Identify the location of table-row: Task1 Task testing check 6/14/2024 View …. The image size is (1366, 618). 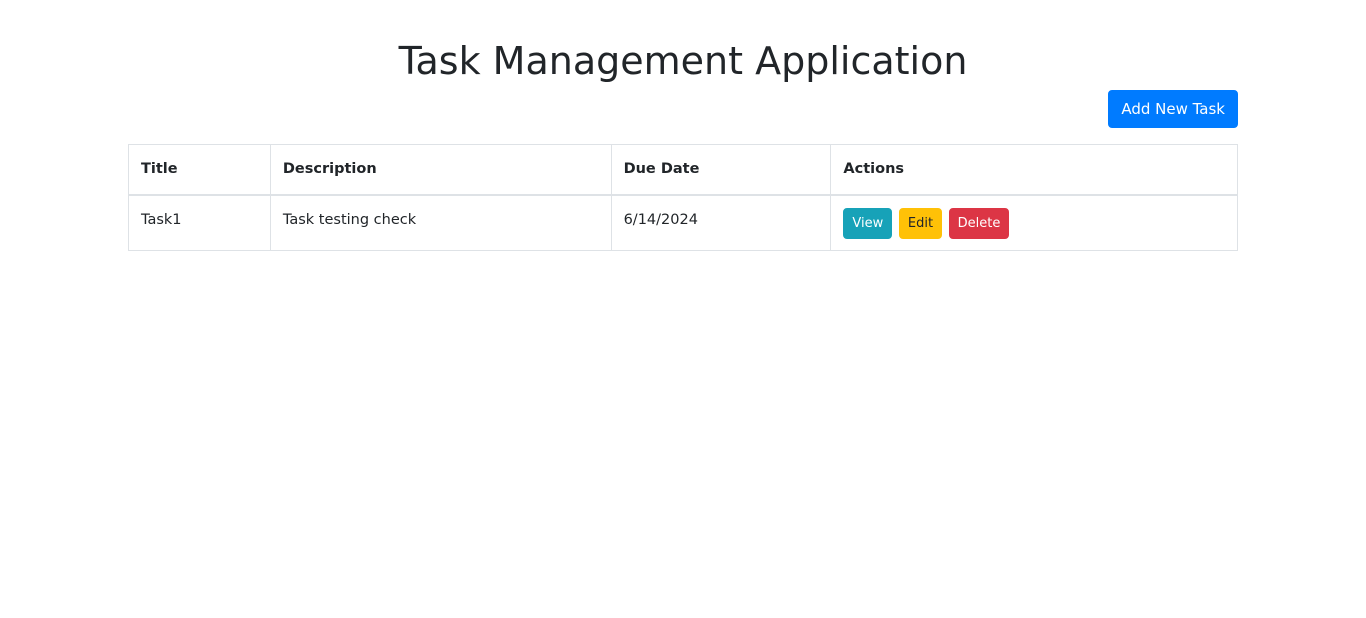
(683, 222).